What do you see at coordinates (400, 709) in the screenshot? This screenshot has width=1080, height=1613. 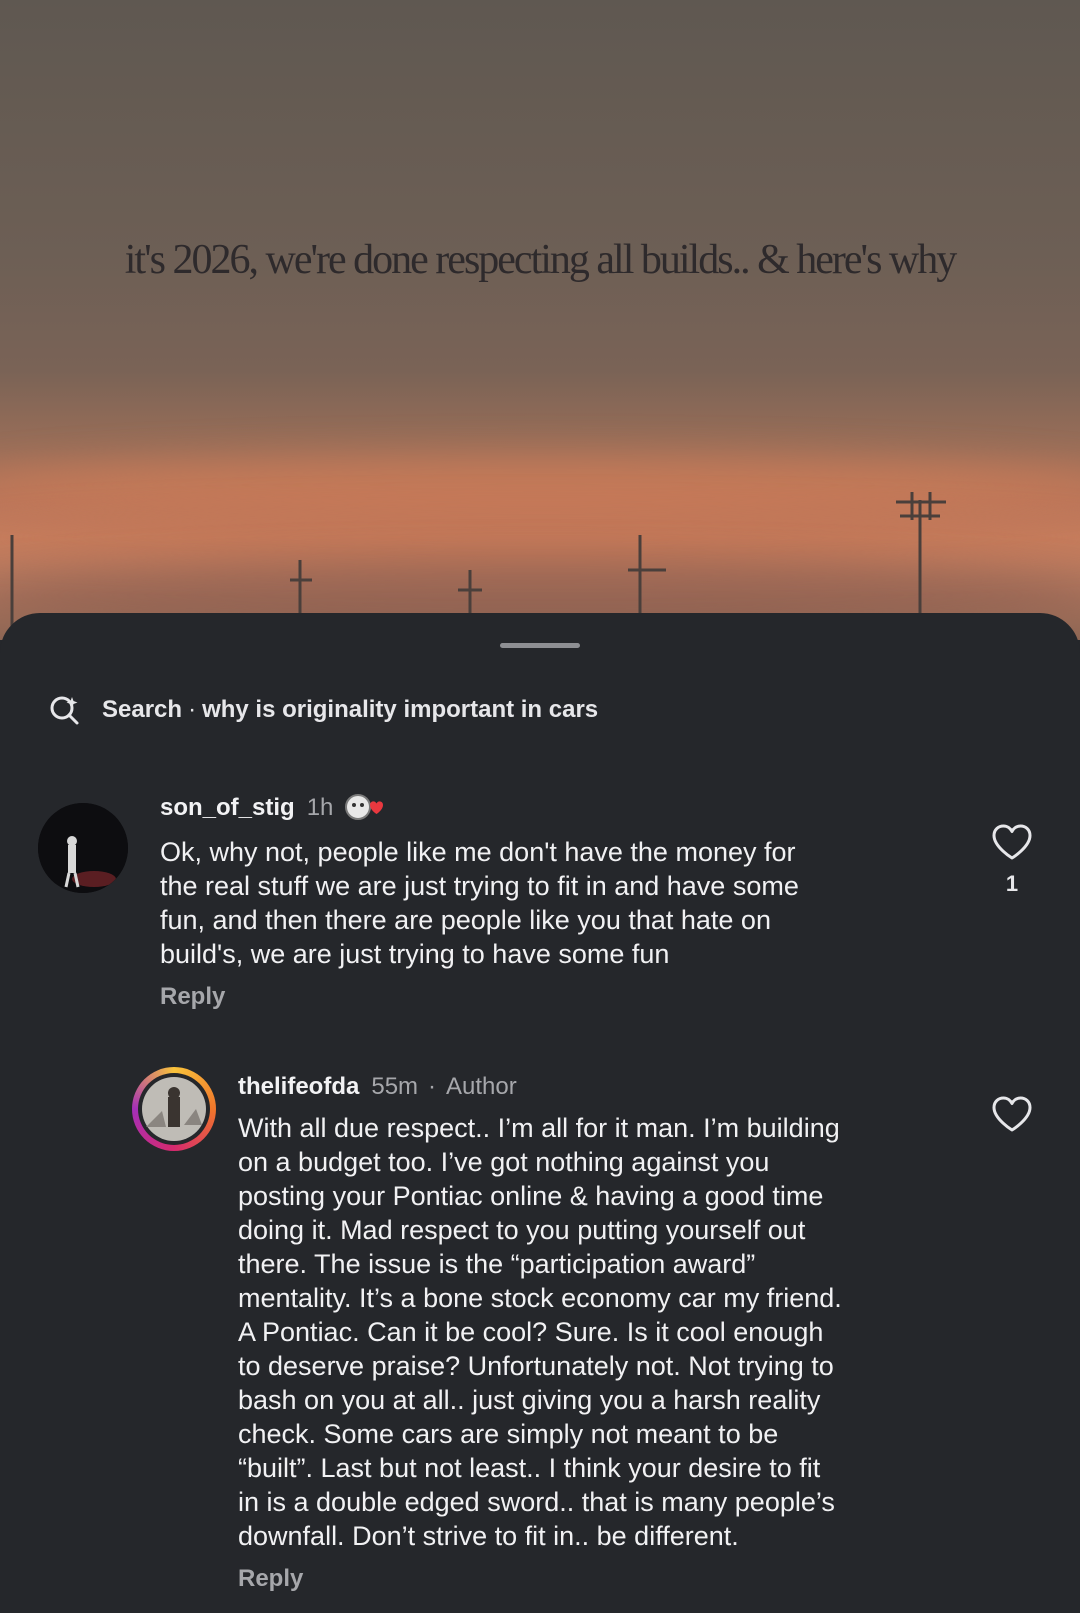 I see `search-query-text: why is originality important in cars` at bounding box center [400, 709].